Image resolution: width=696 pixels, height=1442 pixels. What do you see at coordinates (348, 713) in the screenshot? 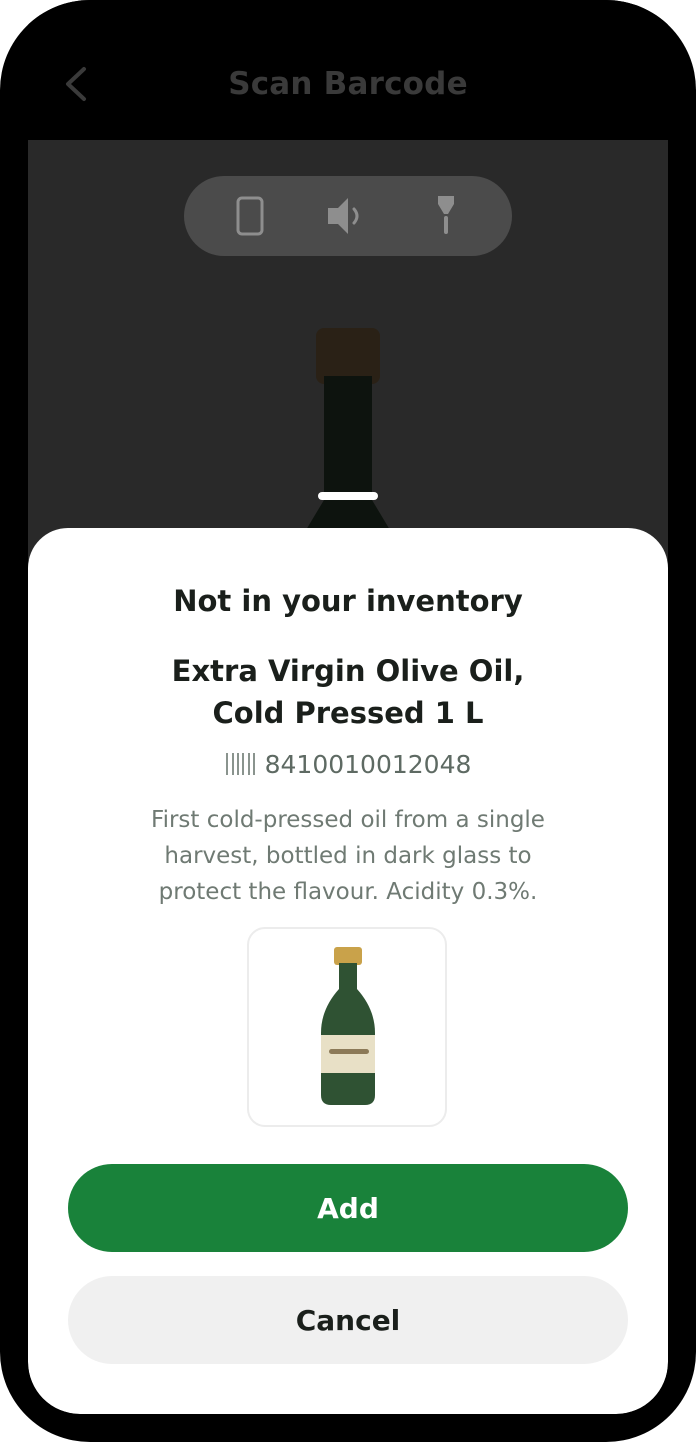
I see `product-name-line-2: Cold Pressed 1 L` at bounding box center [348, 713].